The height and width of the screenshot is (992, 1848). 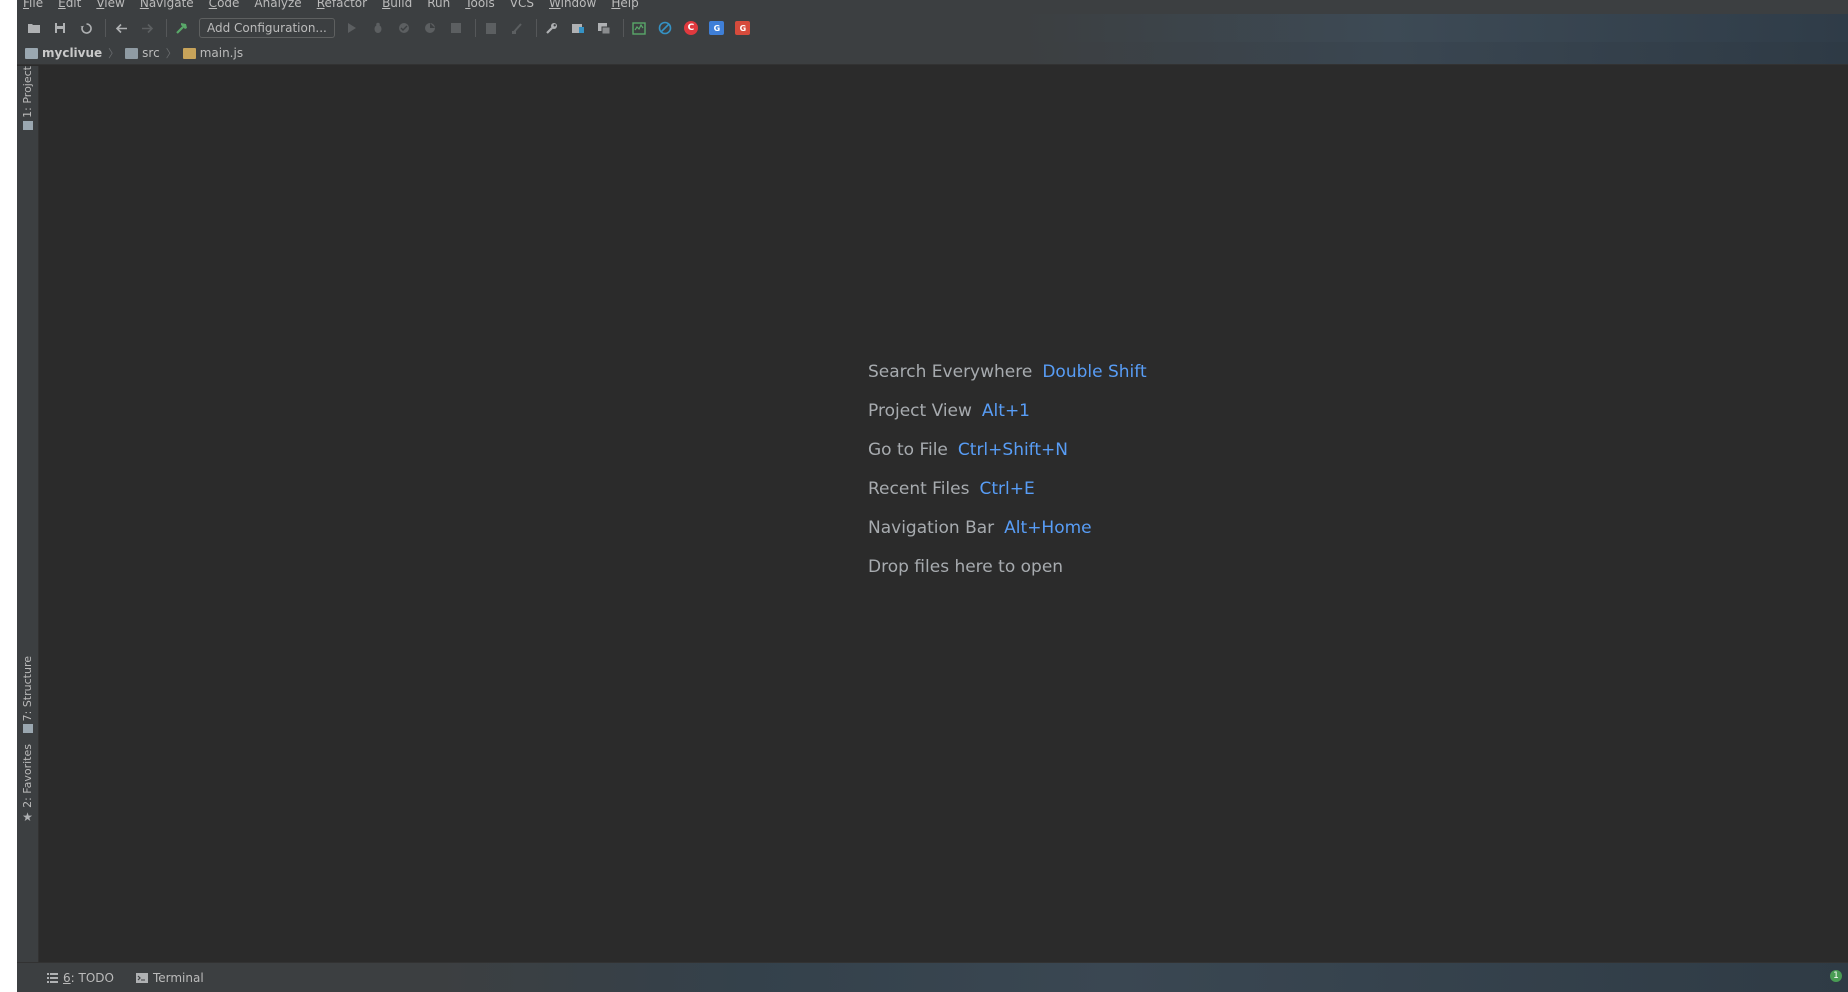 I want to click on menu-file: File, so click(x=33, y=5).